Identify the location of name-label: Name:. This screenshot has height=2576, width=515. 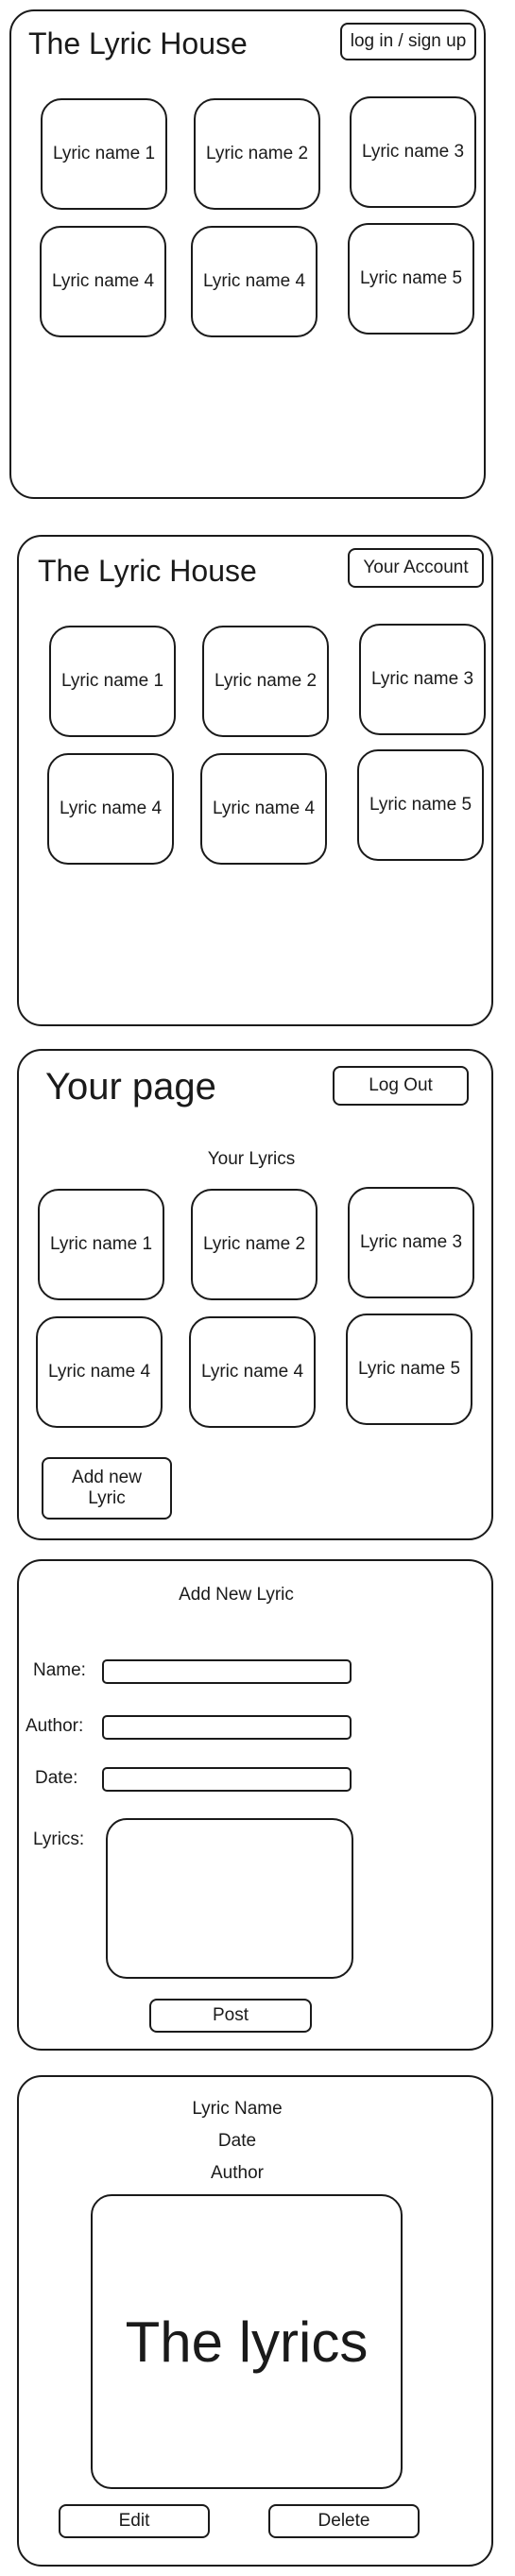
(59, 1670).